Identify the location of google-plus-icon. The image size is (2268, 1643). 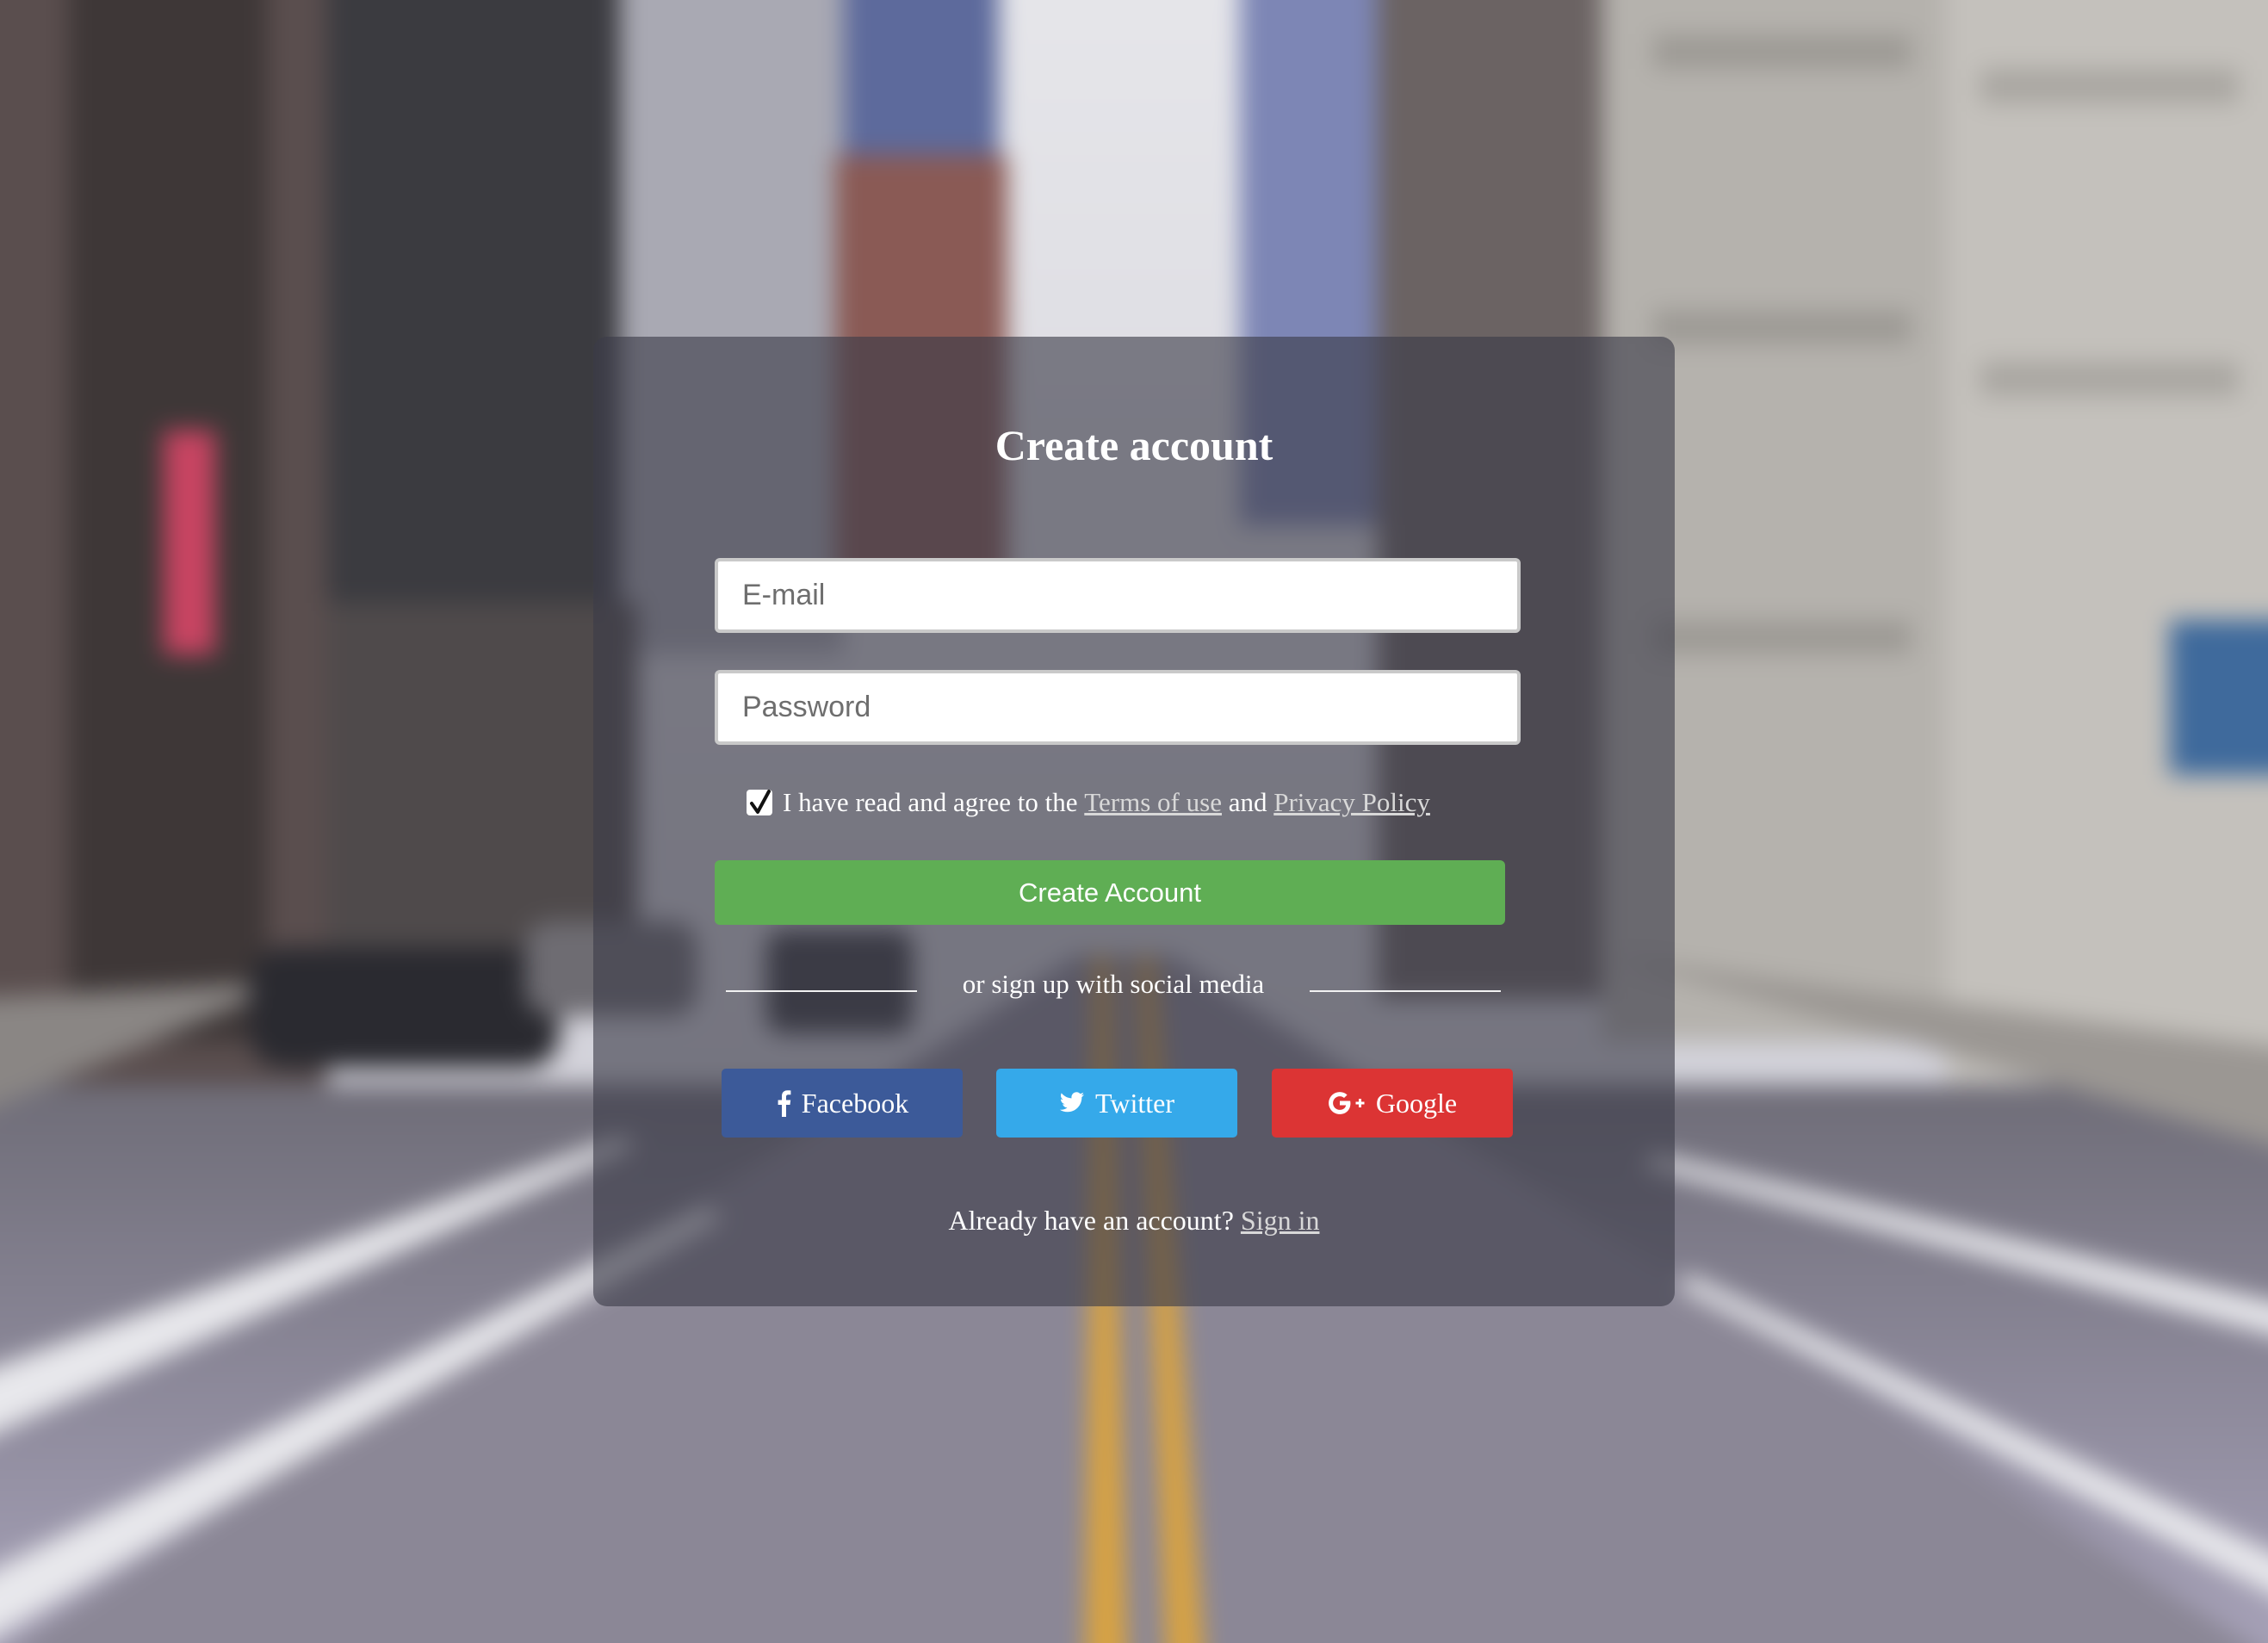
(1347, 1103).